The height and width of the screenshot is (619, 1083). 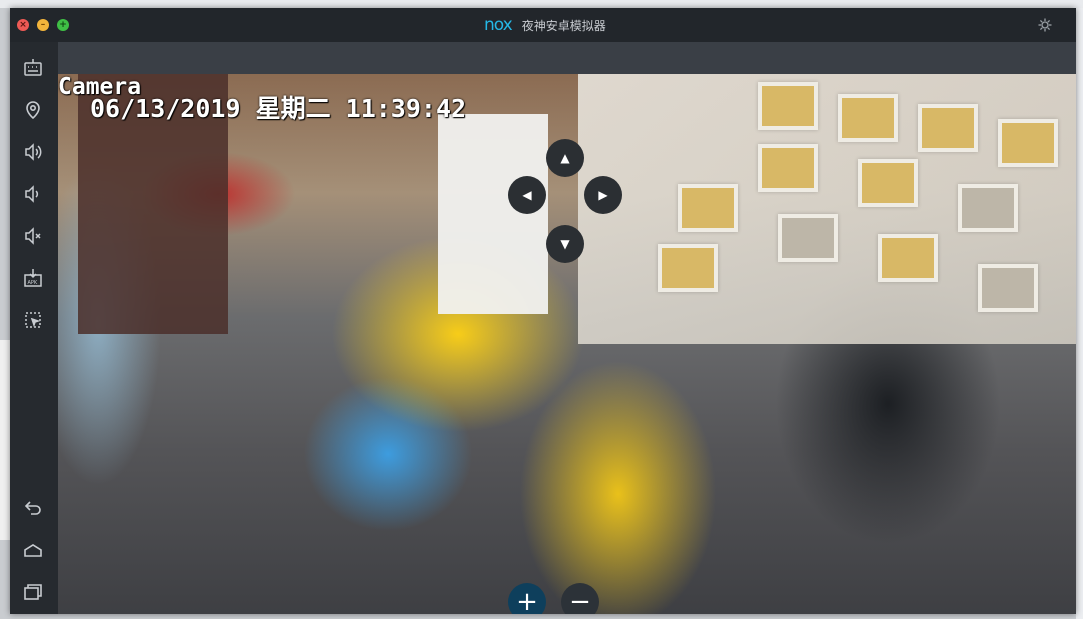 I want to click on pan-right-button: ▶, so click(x=603, y=195).